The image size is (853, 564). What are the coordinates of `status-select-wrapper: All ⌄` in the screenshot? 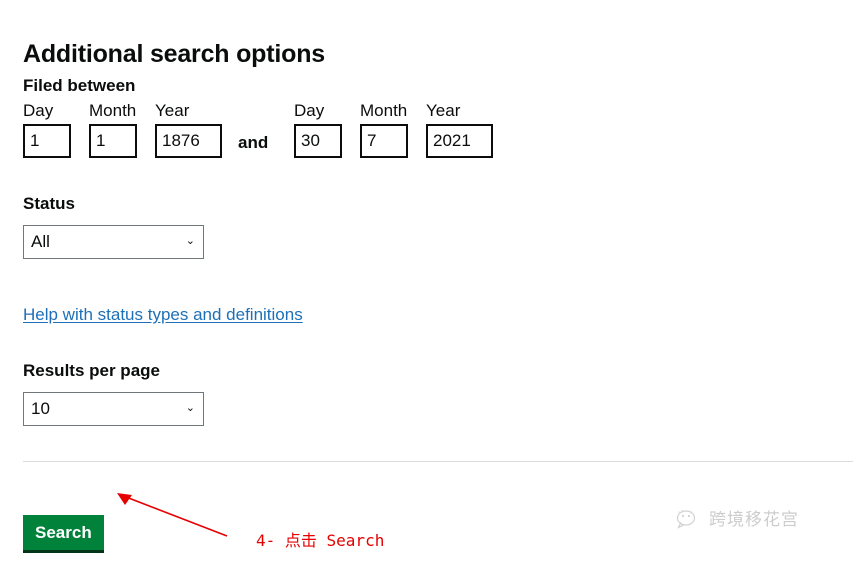 It's located at (113, 242).